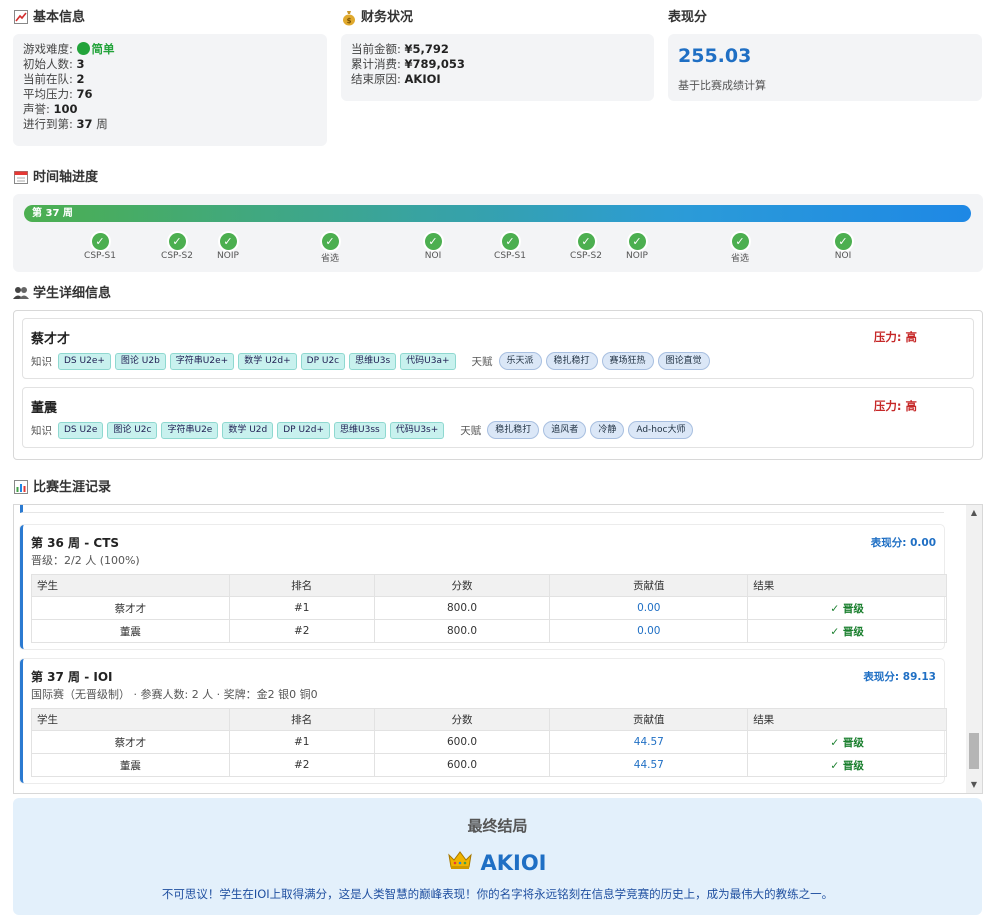 The image size is (997, 918). I want to click on finance-title: 财务状况, so click(387, 17).